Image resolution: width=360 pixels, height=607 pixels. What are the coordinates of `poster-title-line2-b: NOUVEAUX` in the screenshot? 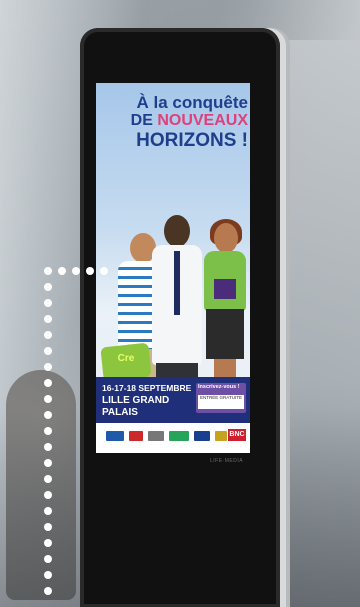 It's located at (202, 120).